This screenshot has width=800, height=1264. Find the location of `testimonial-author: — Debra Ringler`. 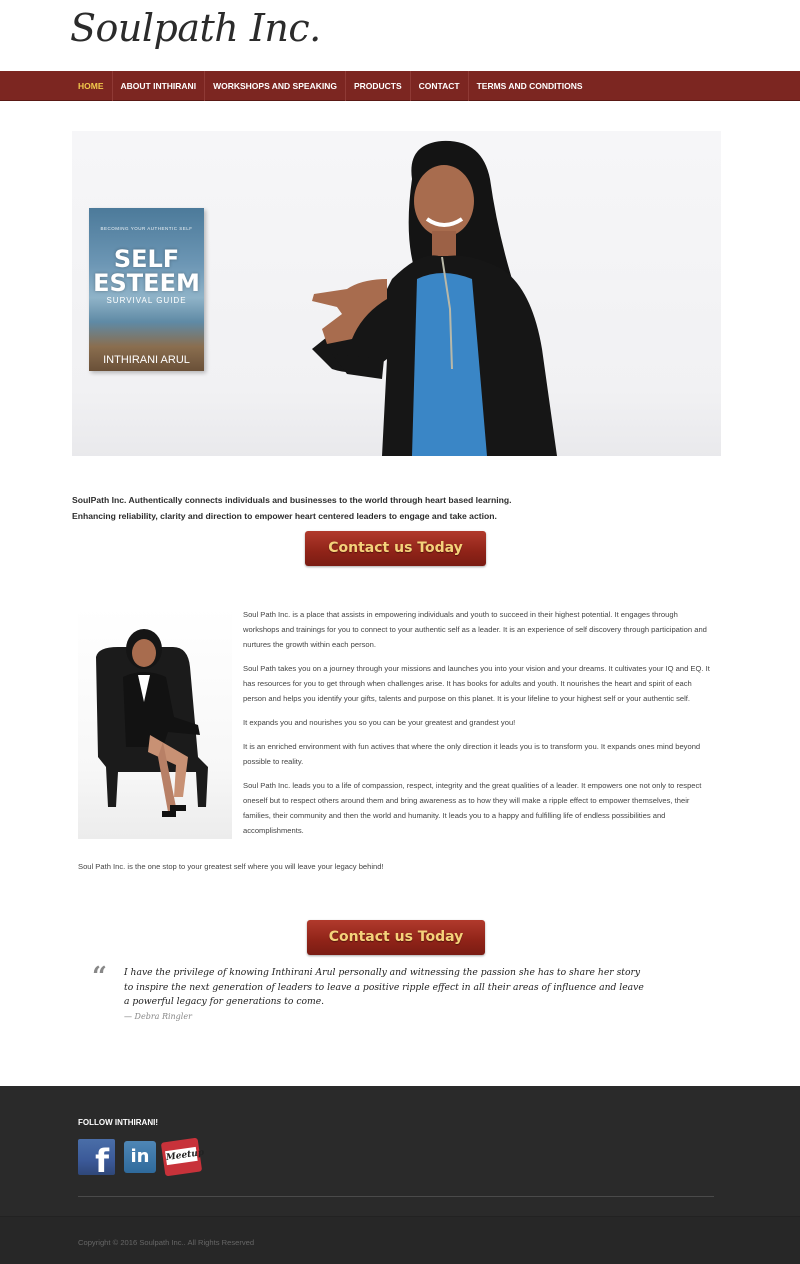

testimonial-author: — Debra Ringler is located at coordinates (158, 1016).